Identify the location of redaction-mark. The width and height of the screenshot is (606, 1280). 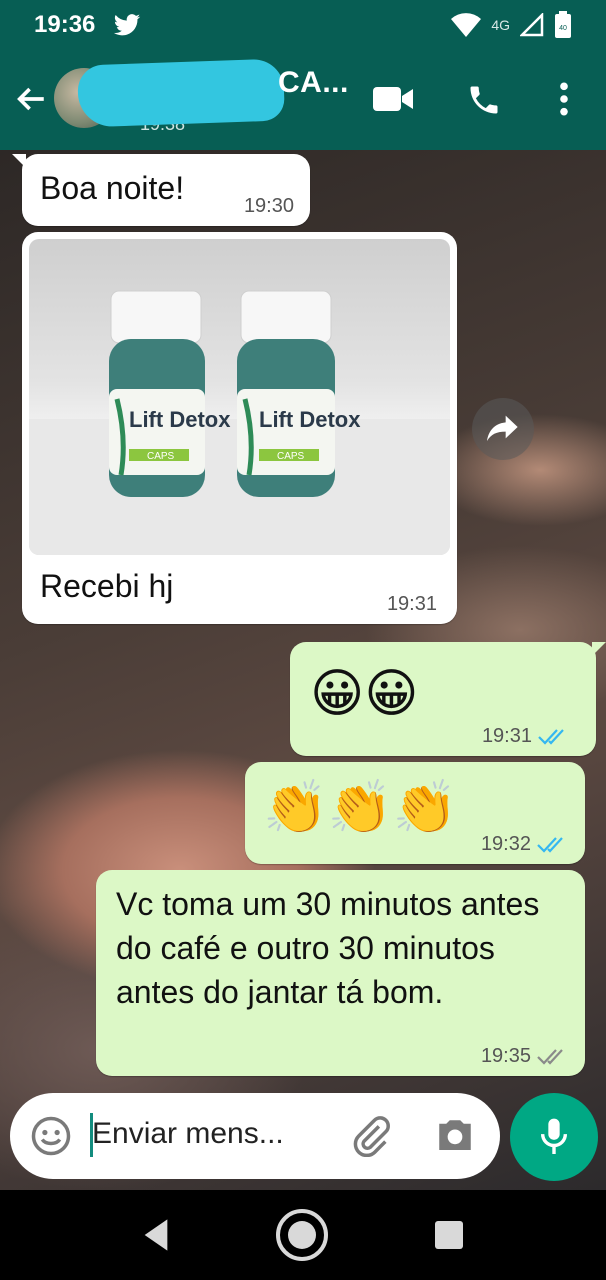
(181, 93).